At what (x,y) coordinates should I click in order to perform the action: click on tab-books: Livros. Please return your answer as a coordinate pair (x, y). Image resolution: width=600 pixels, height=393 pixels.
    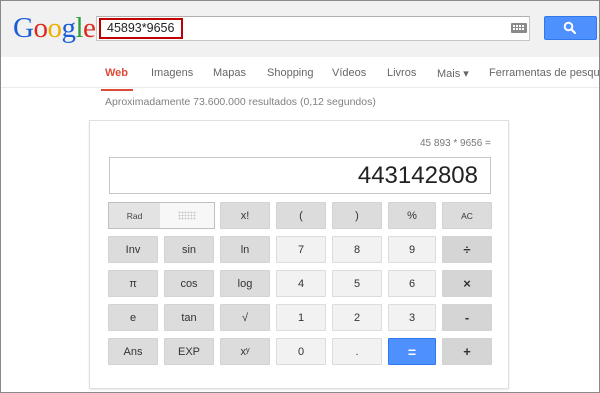
    Looking at the image, I should click on (401, 73).